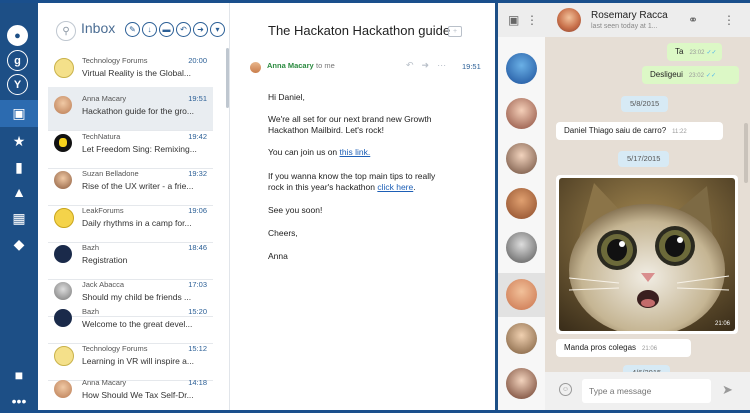 This screenshot has height=415, width=750. Describe the element at coordinates (17, 60) in the screenshot. I see `google-account-icon: g` at that location.